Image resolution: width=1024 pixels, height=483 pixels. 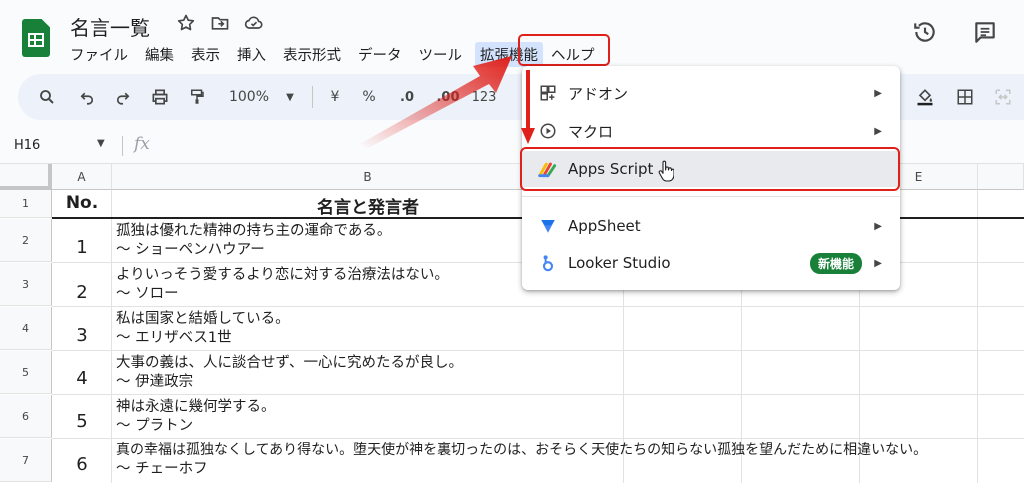 What do you see at coordinates (123, 97) in the screenshot?
I see `redo-icon` at bounding box center [123, 97].